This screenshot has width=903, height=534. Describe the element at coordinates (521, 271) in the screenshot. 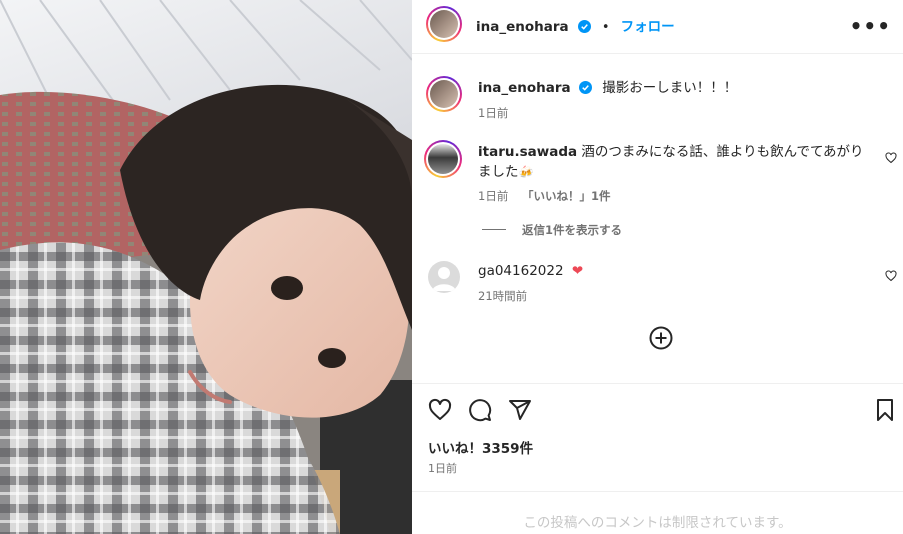

I see `comment-username: ga04162022` at that location.